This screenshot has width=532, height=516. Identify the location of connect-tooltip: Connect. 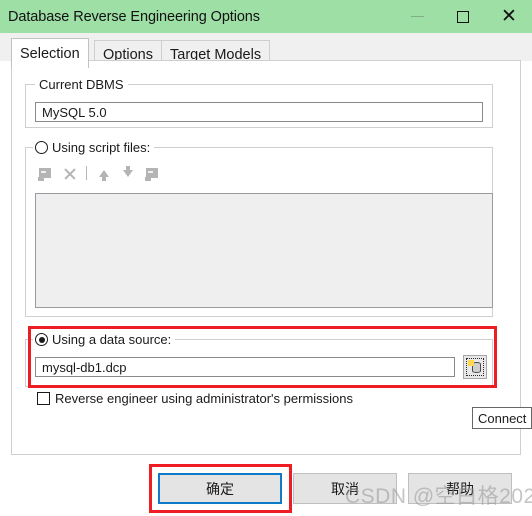
(502, 418).